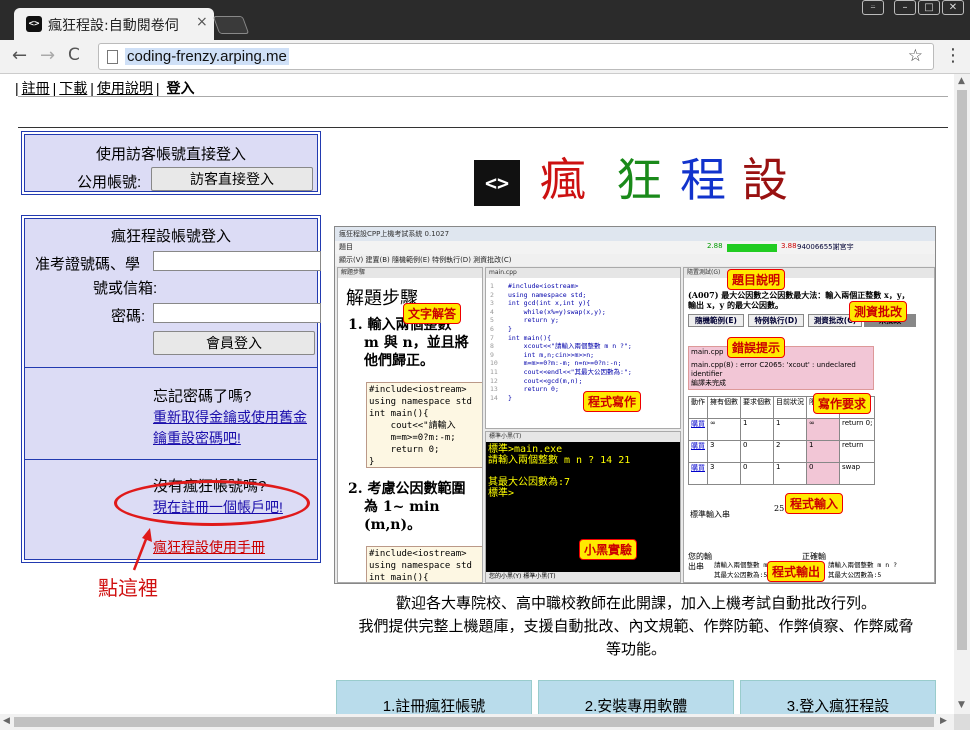 This screenshot has width=970, height=730. Describe the element at coordinates (962, 722) in the screenshot. I see `scrollbar-corner` at that location.